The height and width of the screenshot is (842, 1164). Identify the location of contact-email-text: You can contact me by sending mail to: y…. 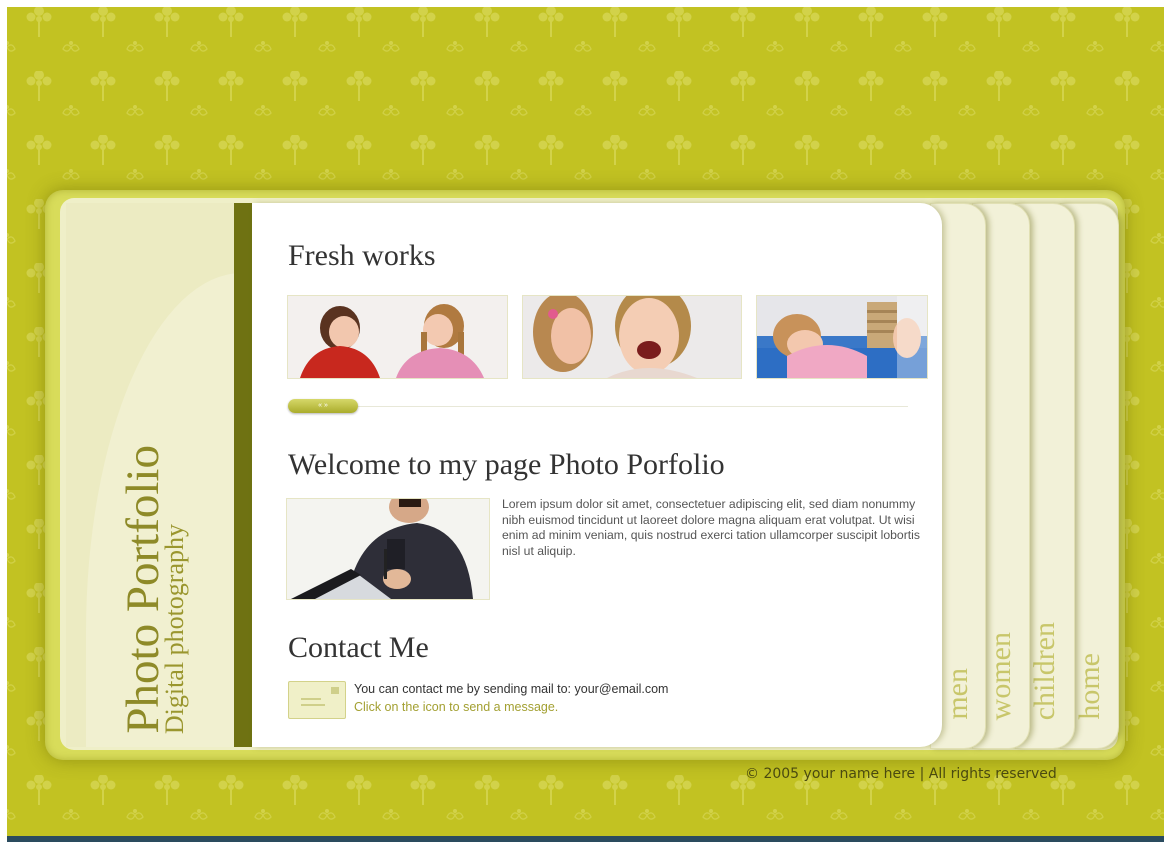
(511, 689).